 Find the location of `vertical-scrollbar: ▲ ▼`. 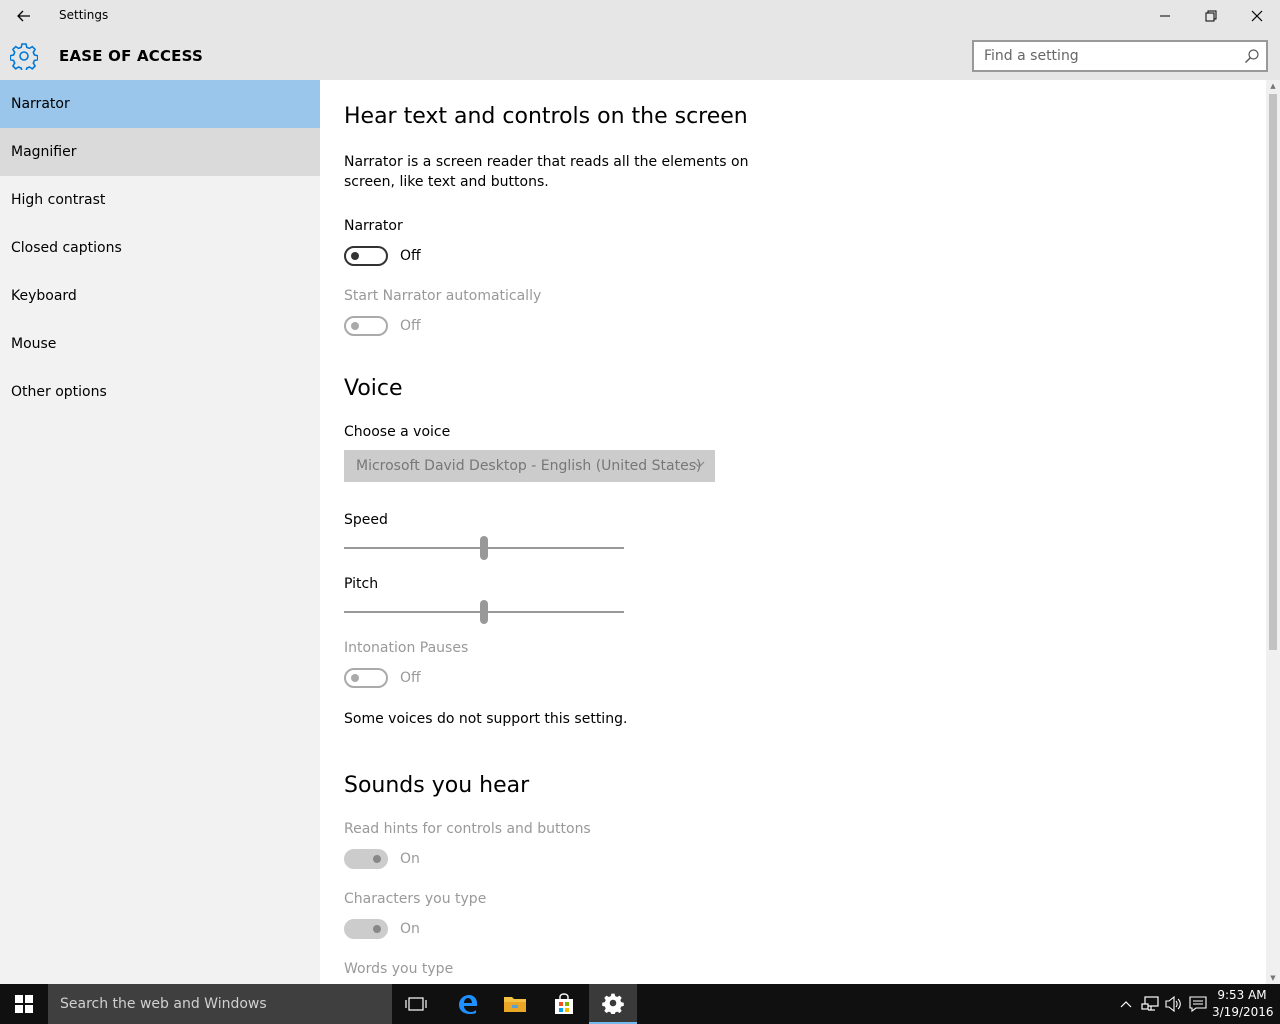

vertical-scrollbar: ▲ ▼ is located at coordinates (1273, 532).